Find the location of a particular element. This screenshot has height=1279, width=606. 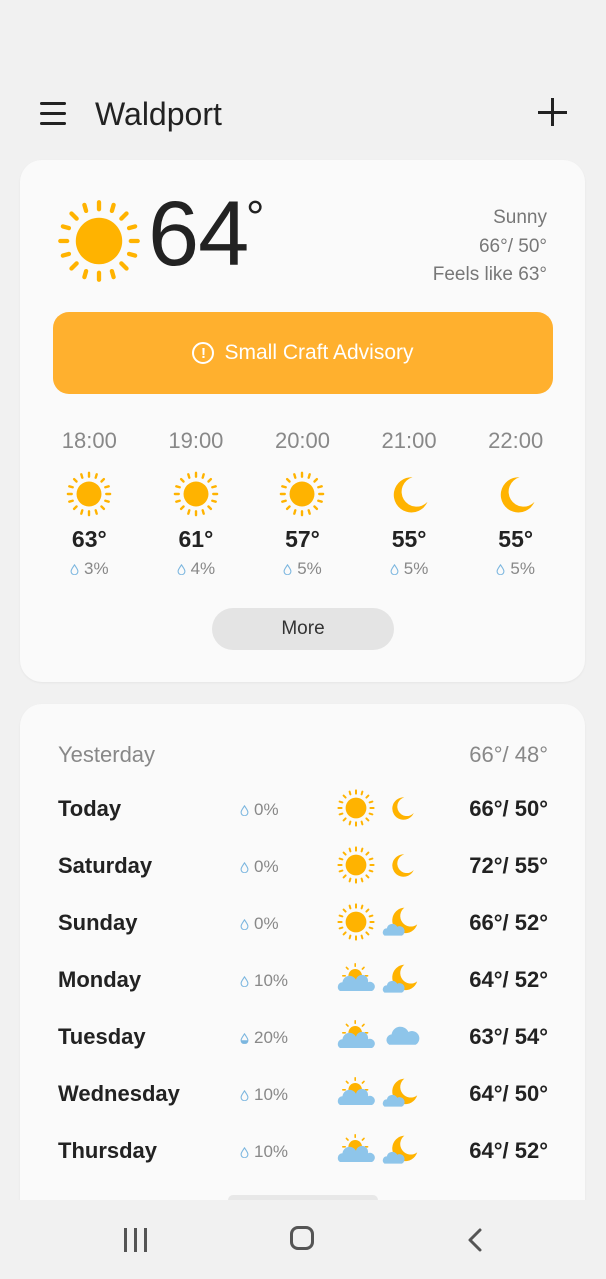

hour-temp: 57° is located at coordinates (302, 539).